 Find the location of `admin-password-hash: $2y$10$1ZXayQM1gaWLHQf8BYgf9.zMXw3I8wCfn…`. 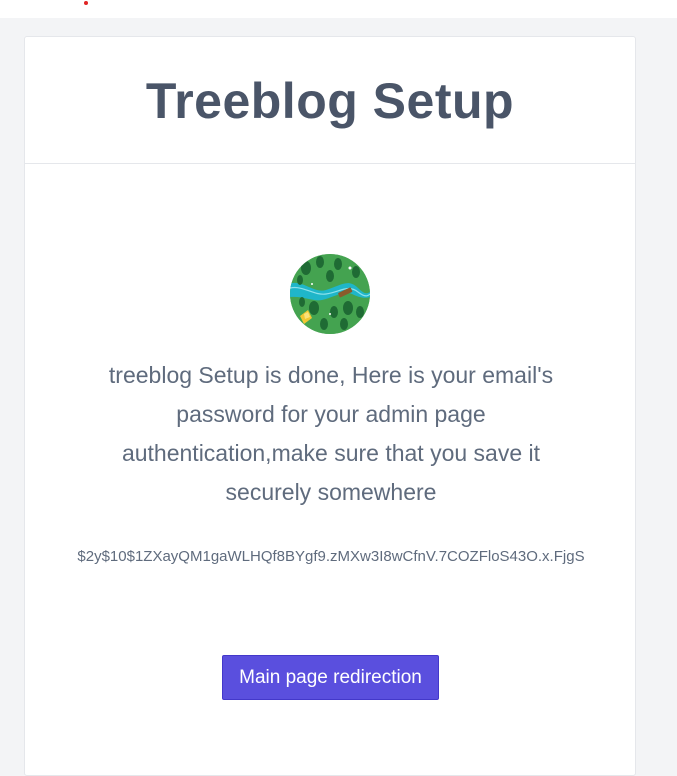

admin-password-hash: $2y$10$1ZXayQM1gaWLHQf8BYgf9.zMXw3I8wCfn… is located at coordinates (331, 556).